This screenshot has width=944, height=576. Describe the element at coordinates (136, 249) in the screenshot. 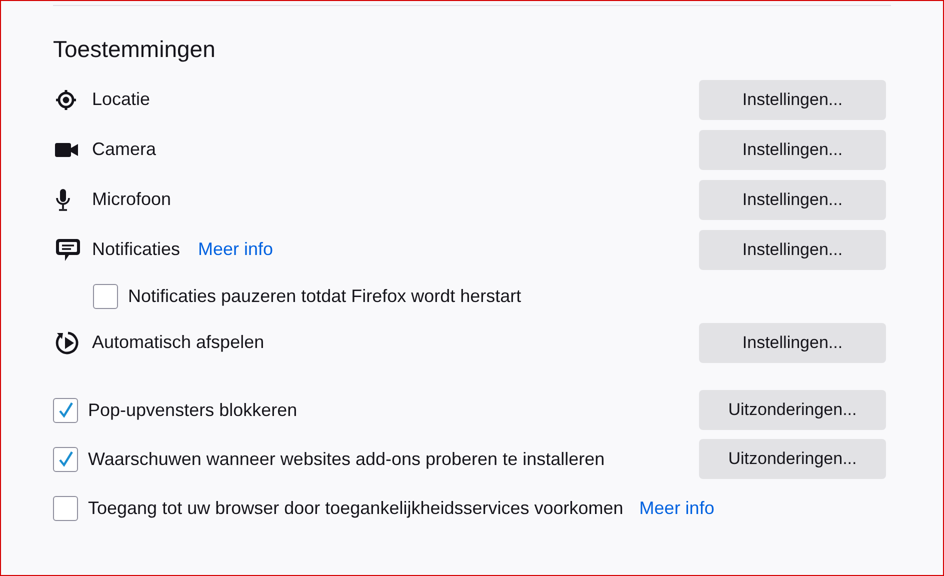

I see `permission-label: Notificaties` at that location.